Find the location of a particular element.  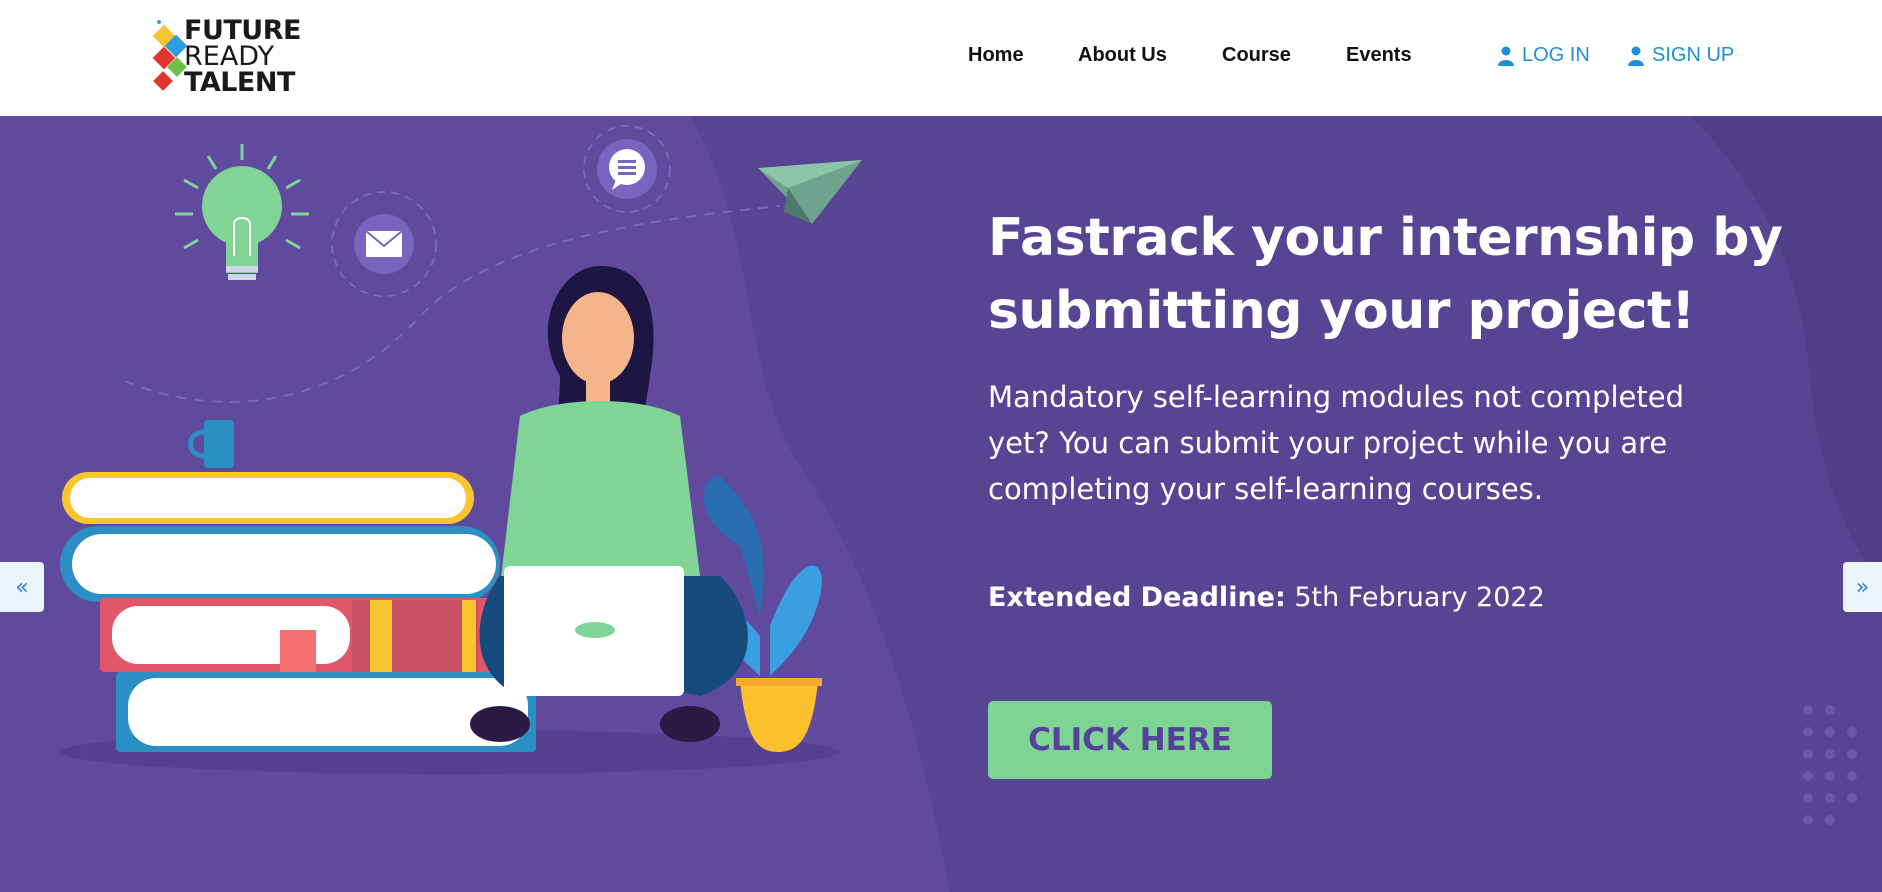

hero-headline-line-1: Fastrack your internship by is located at coordinates (1385, 238).